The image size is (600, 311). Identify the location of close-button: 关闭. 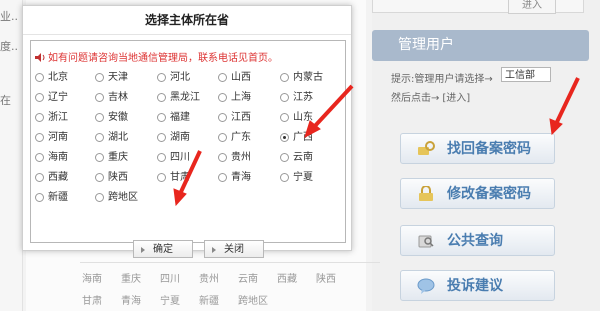
(234, 249).